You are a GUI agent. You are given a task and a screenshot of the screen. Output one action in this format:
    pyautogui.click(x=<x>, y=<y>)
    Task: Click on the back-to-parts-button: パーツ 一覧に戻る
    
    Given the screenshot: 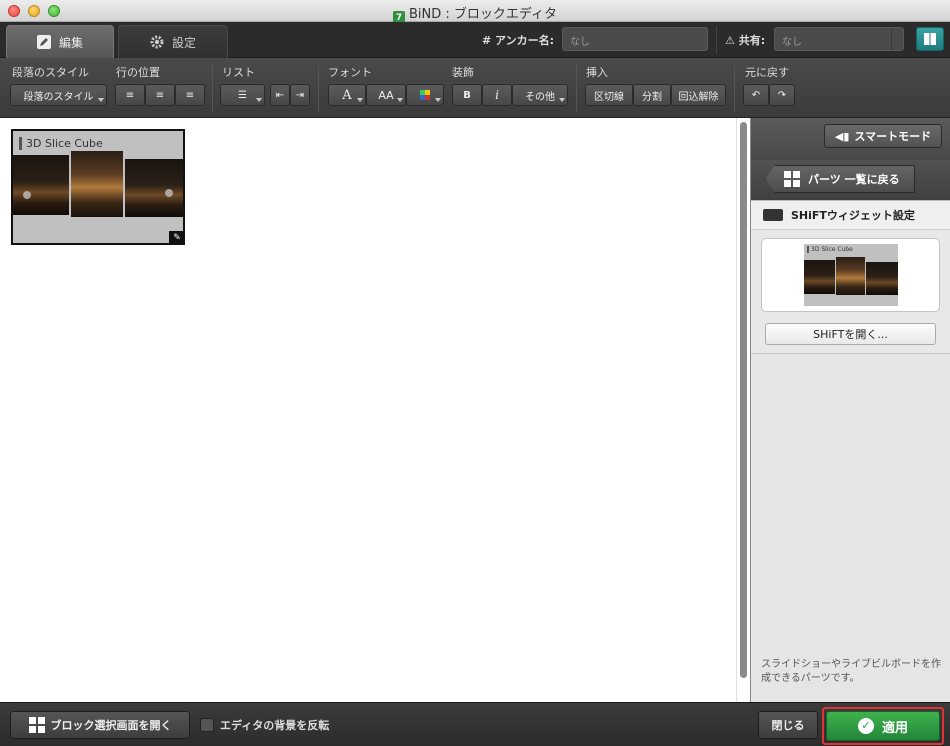 What is the action you would take?
    pyautogui.click(x=840, y=179)
    